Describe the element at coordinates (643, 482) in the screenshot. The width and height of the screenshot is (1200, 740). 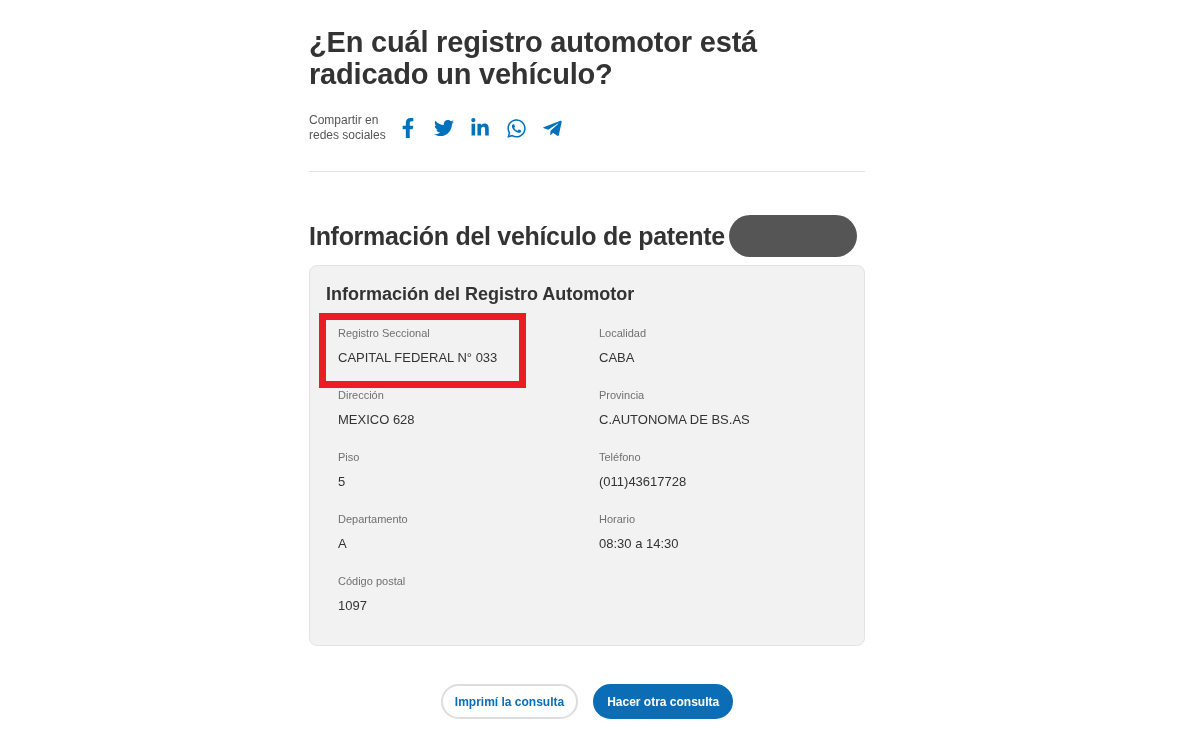
I see `field-value: (011)43617728` at that location.